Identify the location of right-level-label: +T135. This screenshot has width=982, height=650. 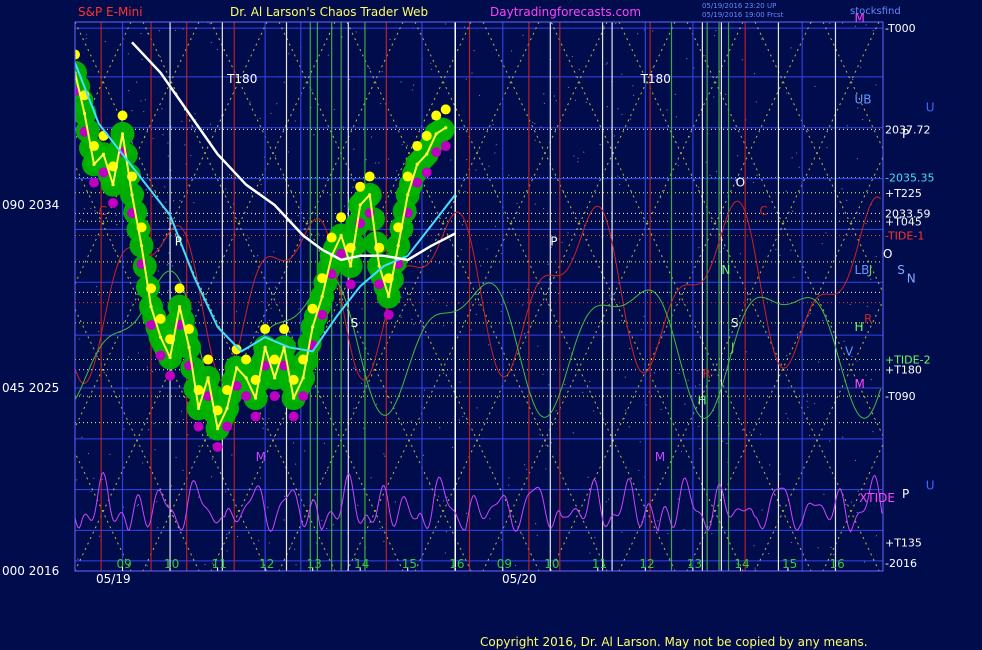
(903, 543).